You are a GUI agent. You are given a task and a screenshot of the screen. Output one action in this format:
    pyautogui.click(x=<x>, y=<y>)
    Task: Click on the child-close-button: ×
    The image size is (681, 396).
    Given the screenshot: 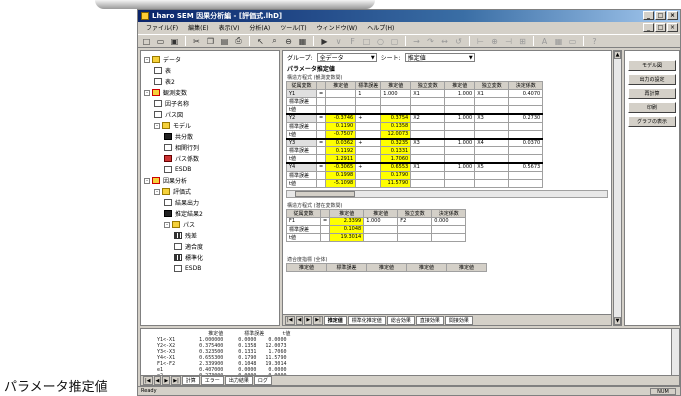 What is the action you would take?
    pyautogui.click(x=672, y=27)
    